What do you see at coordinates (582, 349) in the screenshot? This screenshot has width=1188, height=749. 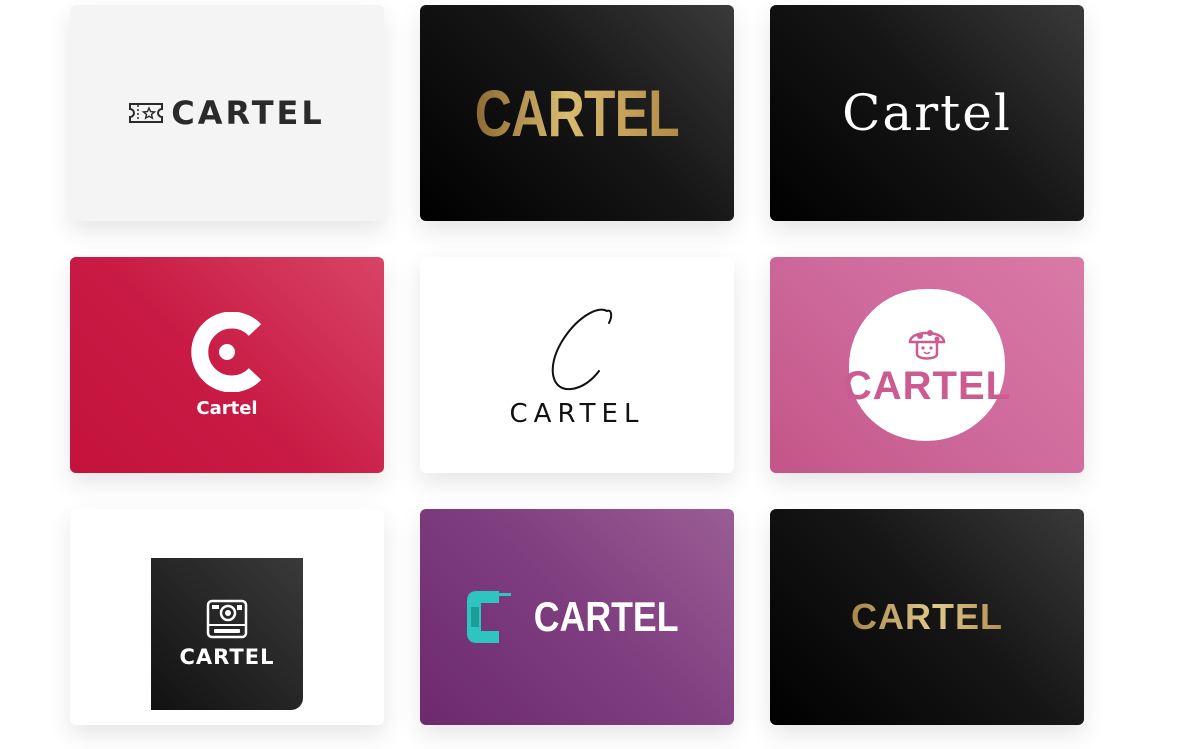 I see `script-c-icon` at bounding box center [582, 349].